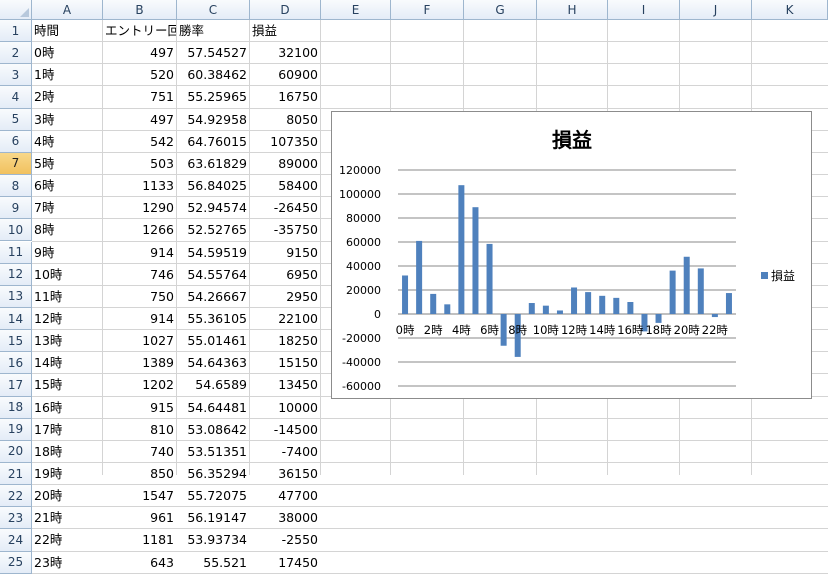 The image size is (828, 574). Describe the element at coordinates (285, 496) in the screenshot. I see `cell-d22: 47700` at that location.